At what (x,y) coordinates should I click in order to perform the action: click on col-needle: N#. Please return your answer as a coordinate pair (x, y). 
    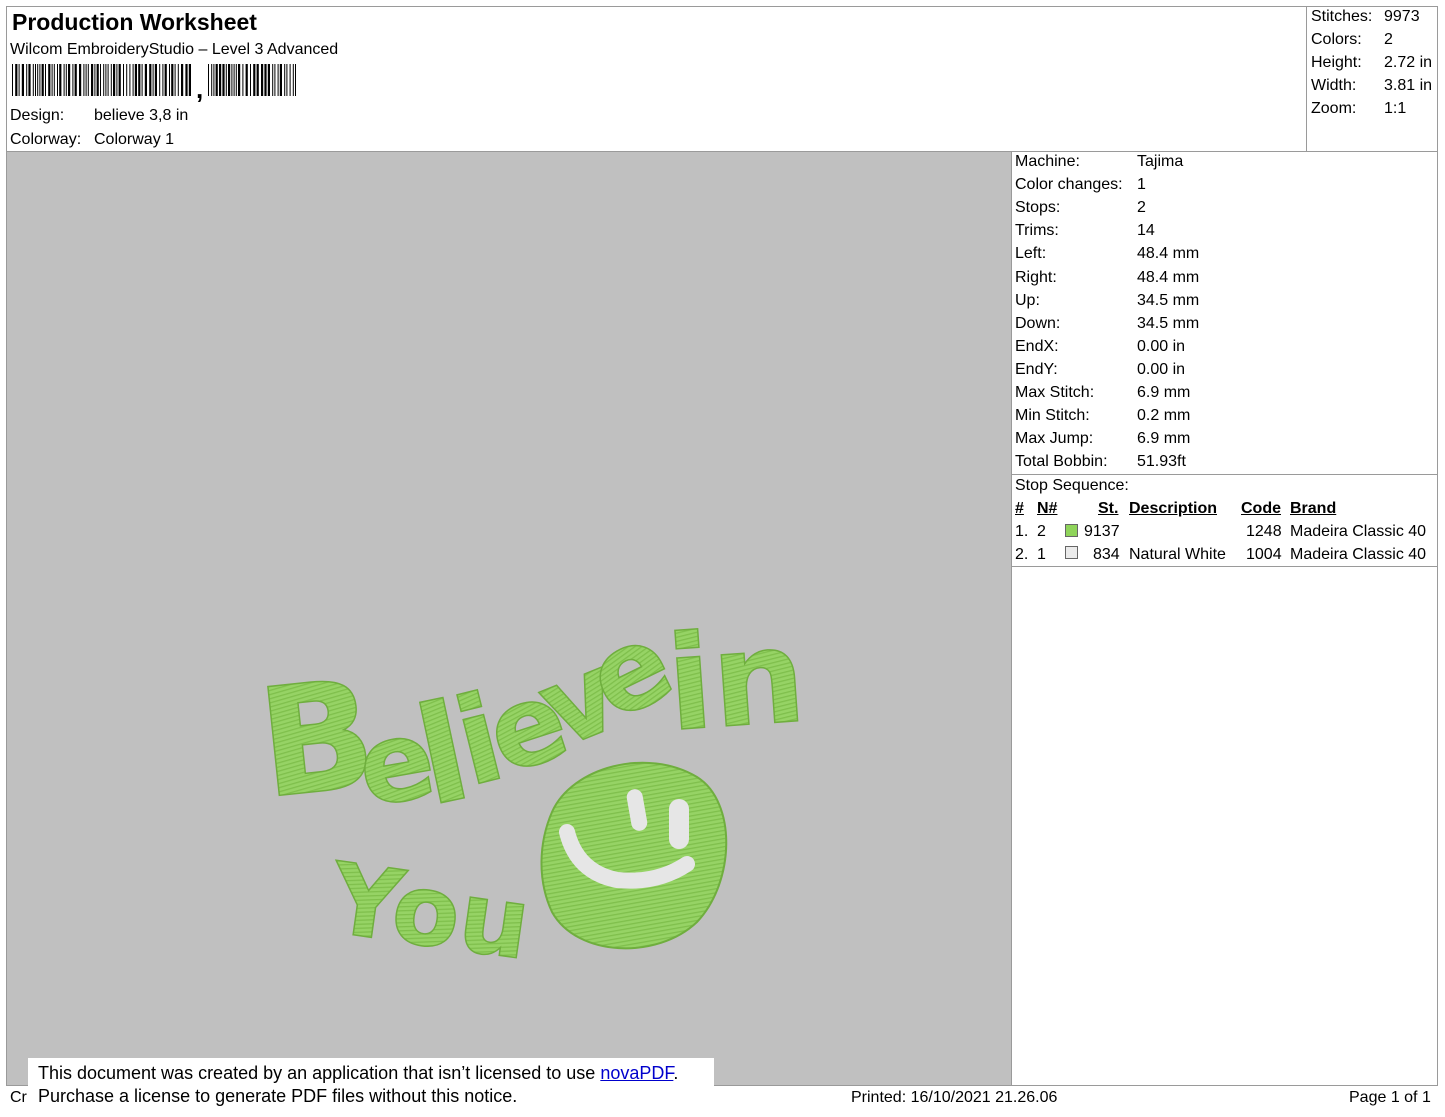
    Looking at the image, I should click on (1047, 508).